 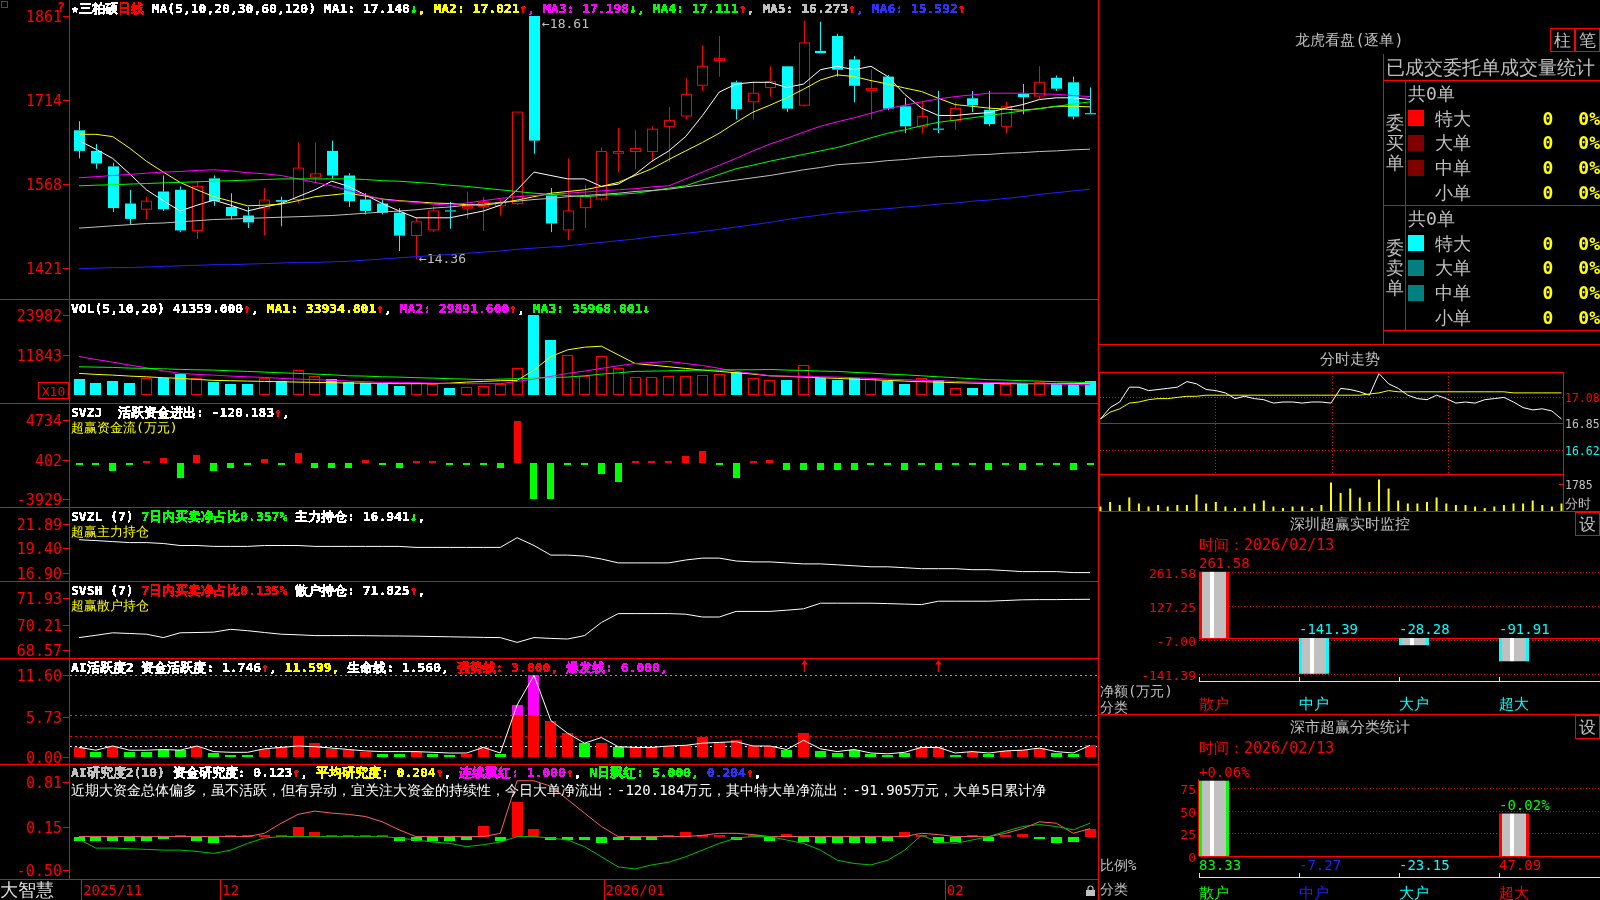 I want to click on panel-title: 分时走势, so click(x=1349, y=358).